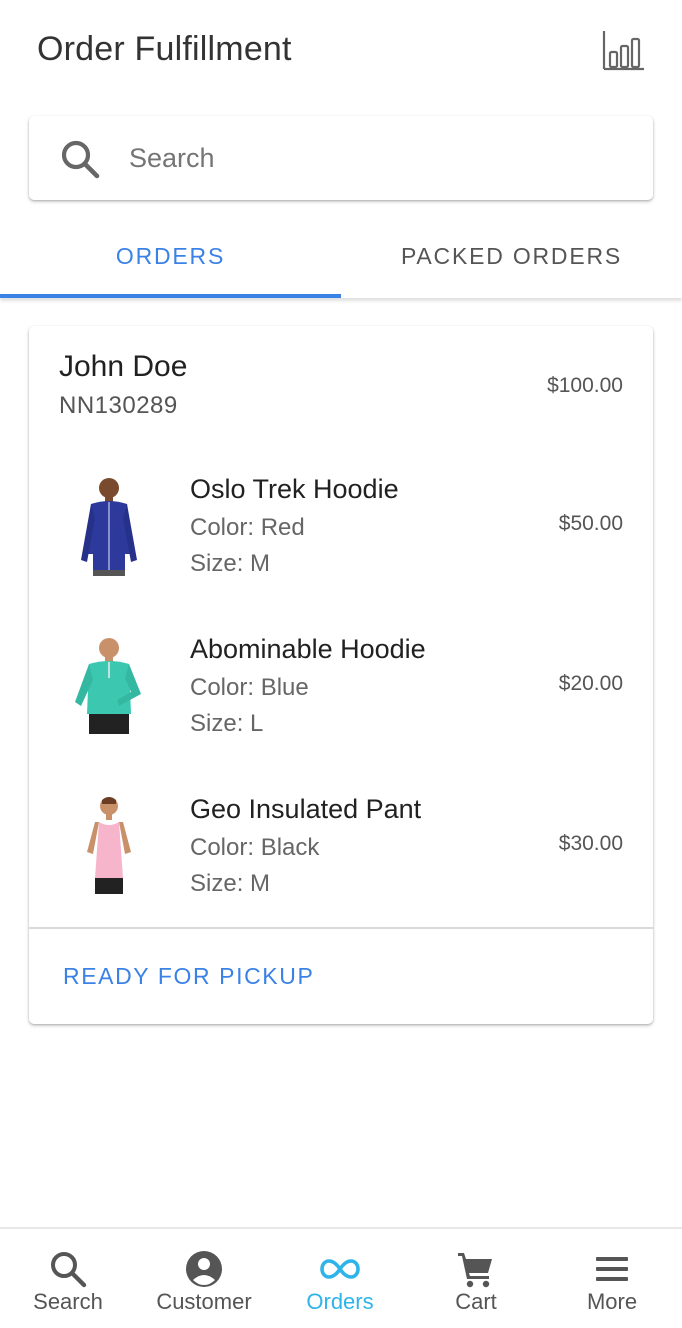 The width and height of the screenshot is (682, 1328). What do you see at coordinates (590, 523) in the screenshot?
I see `item-price: $50.00` at bounding box center [590, 523].